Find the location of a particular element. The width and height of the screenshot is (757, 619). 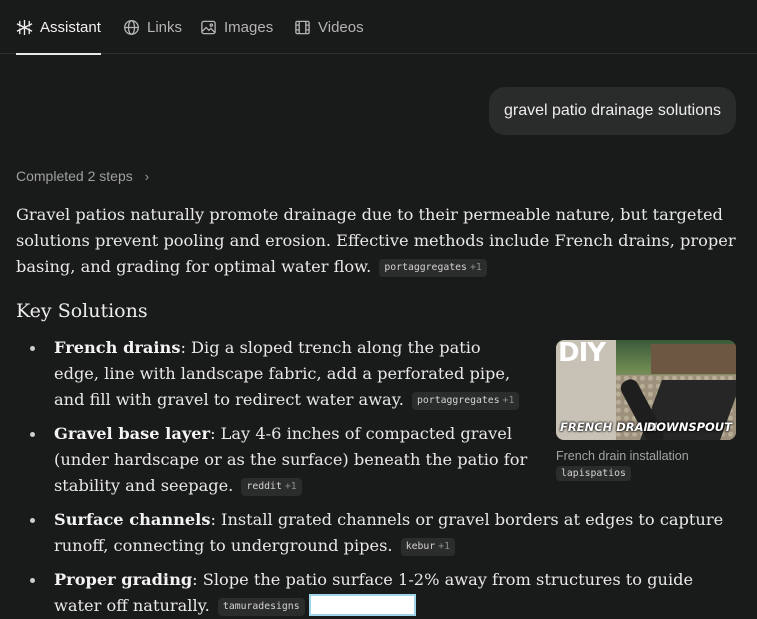

tab-images: Images is located at coordinates (236, 27).